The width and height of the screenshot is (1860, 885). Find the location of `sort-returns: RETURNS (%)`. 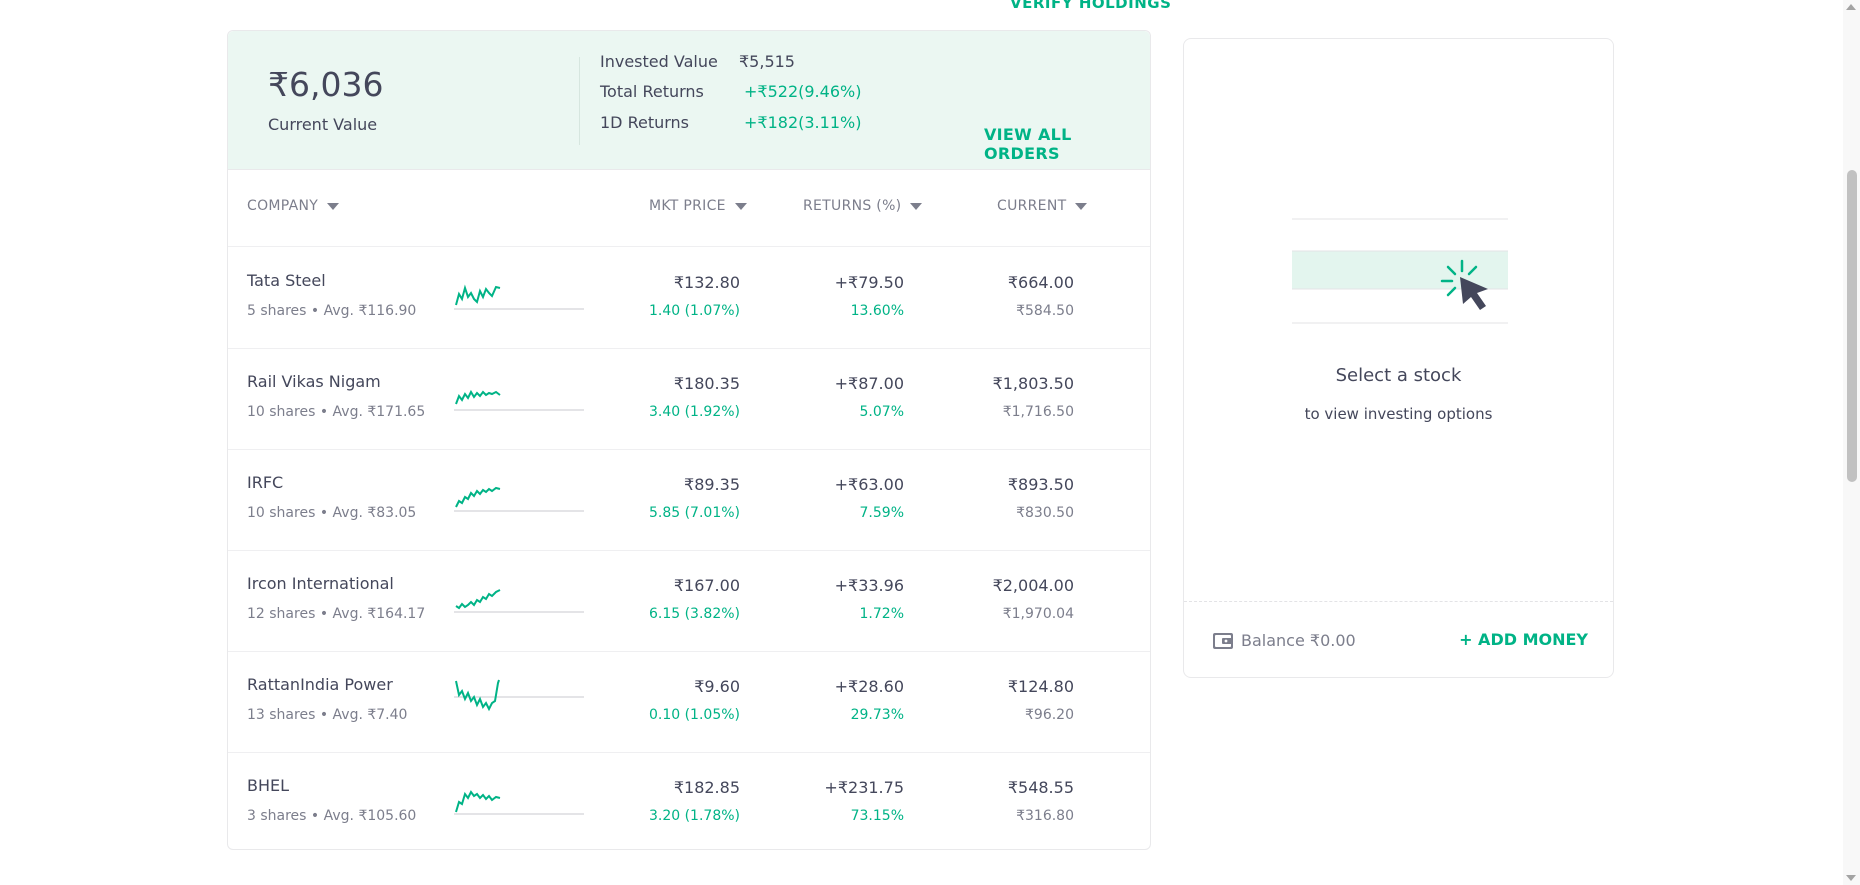

sort-returns: RETURNS (%) is located at coordinates (863, 206).